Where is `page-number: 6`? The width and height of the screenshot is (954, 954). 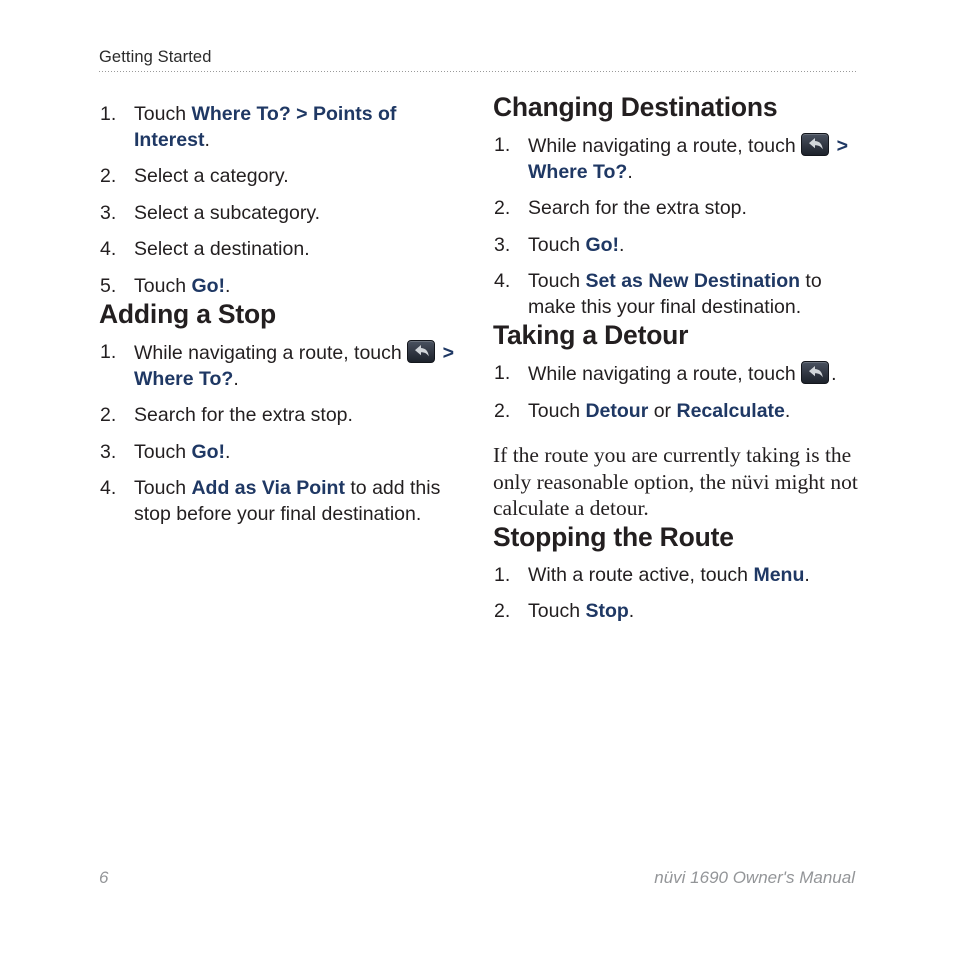
page-number: 6 is located at coordinates (104, 877).